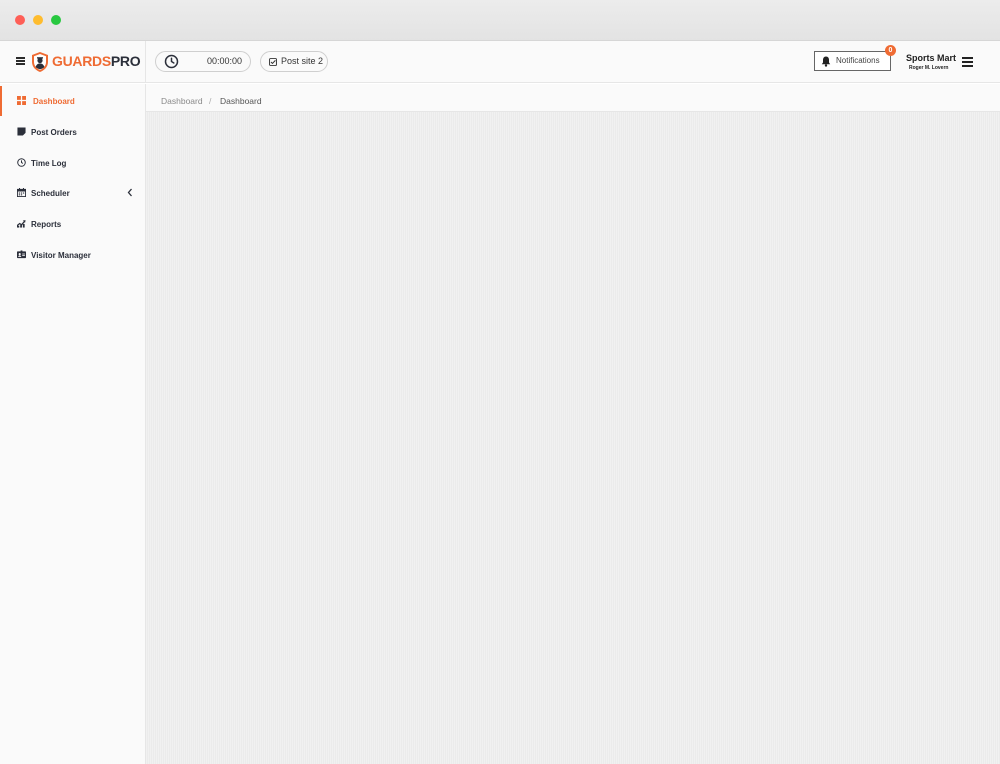 This screenshot has height=764, width=1000. What do you see at coordinates (20, 61) in the screenshot?
I see `sidebar-toggle-icon` at bounding box center [20, 61].